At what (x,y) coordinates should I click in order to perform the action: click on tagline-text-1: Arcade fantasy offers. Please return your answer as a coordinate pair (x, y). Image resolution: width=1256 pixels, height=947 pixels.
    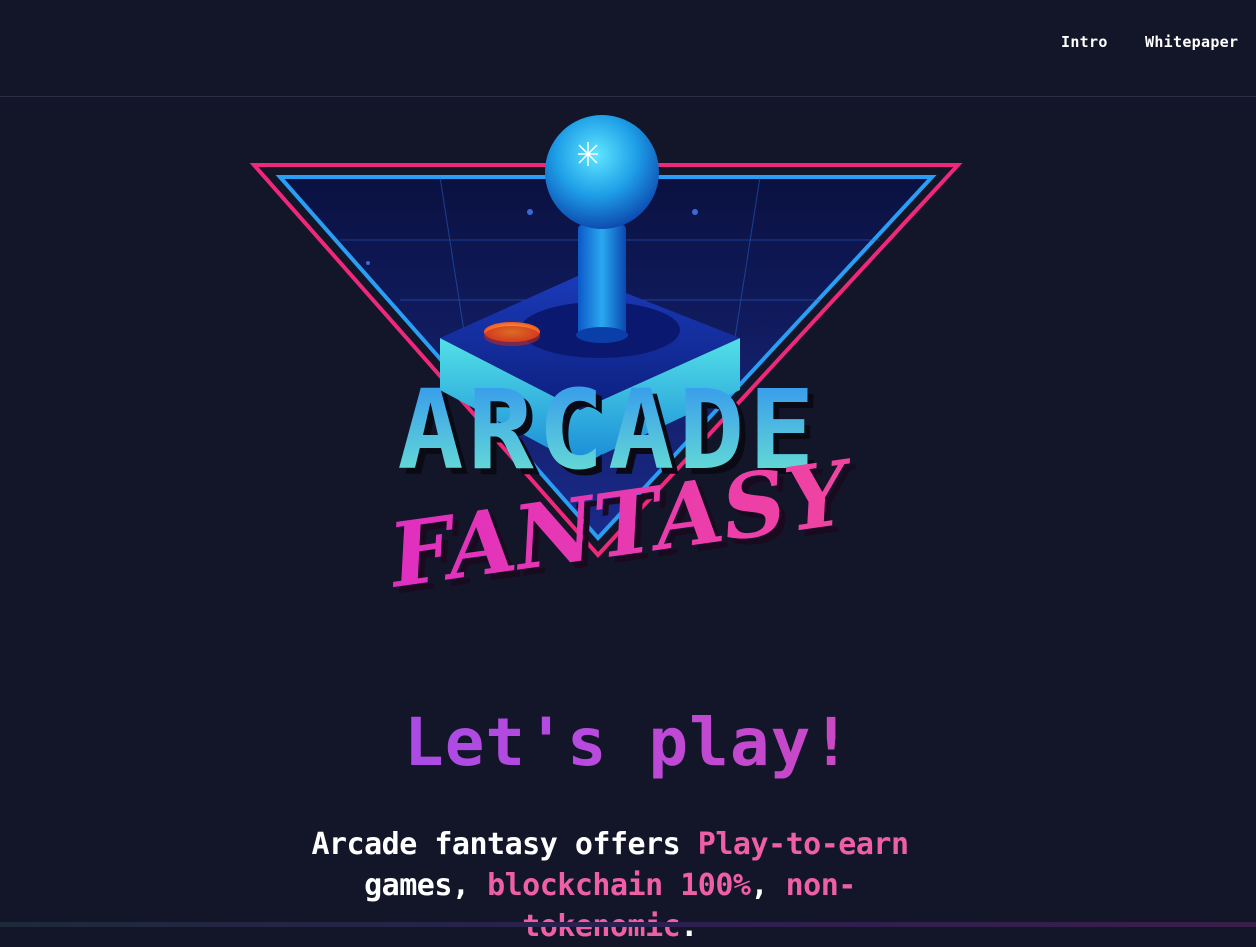
    Looking at the image, I should click on (504, 844).